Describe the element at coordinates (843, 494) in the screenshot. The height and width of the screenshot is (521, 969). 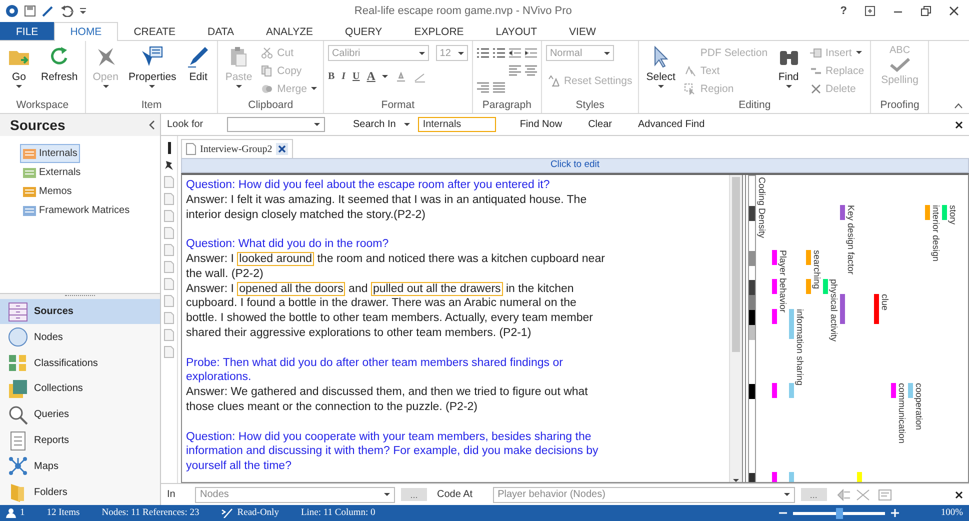
I see `code-icon` at that location.